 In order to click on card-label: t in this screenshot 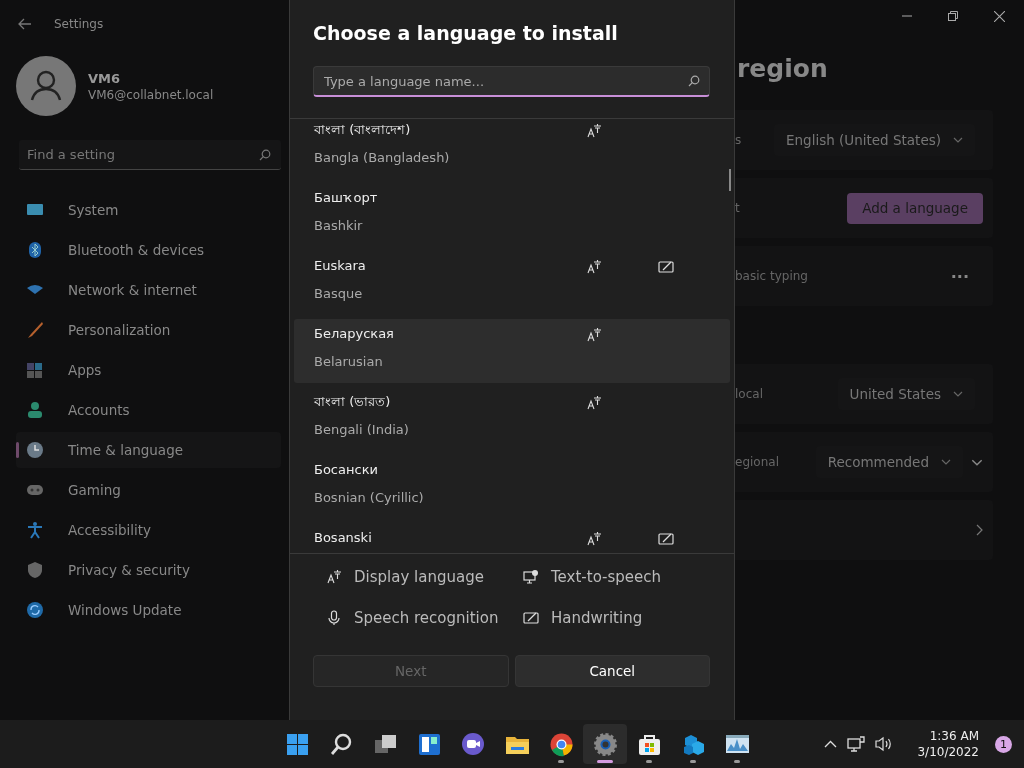, I will do `click(737, 208)`.